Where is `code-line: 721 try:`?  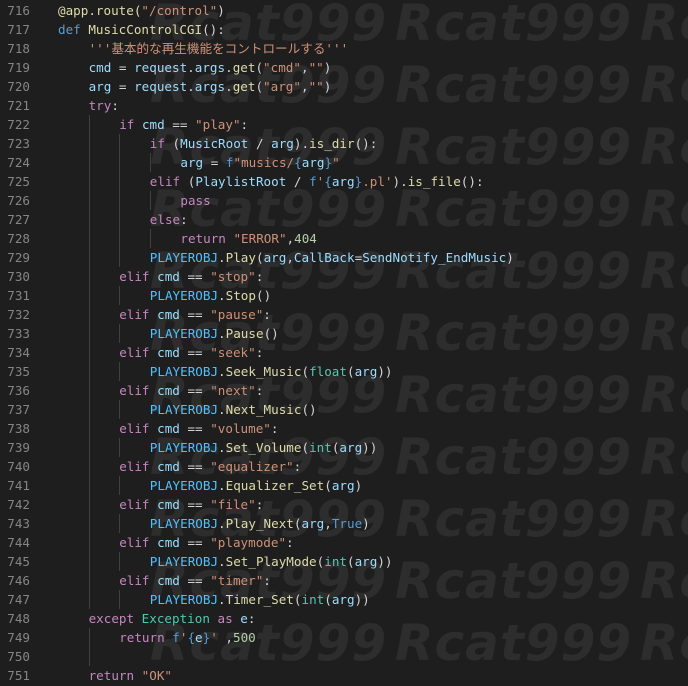 code-line: 721 try: is located at coordinates (344, 105).